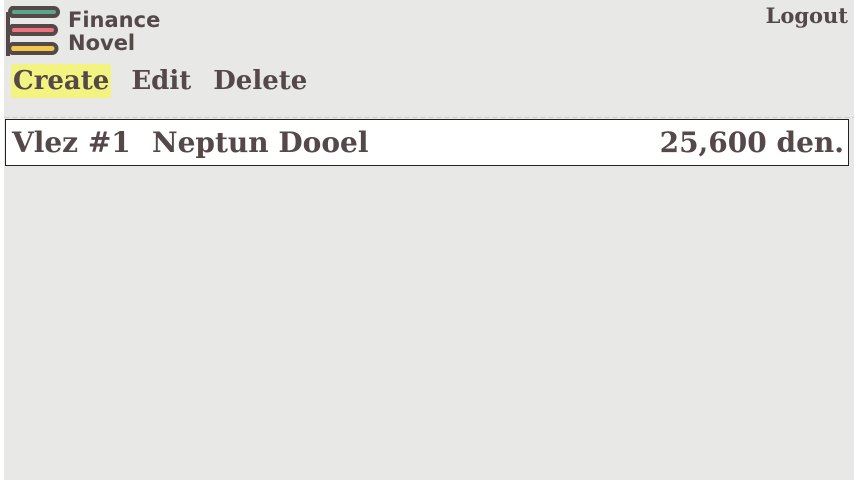 This screenshot has width=854, height=480. Describe the element at coordinates (61, 81) in the screenshot. I see `nav-create: Create` at that location.